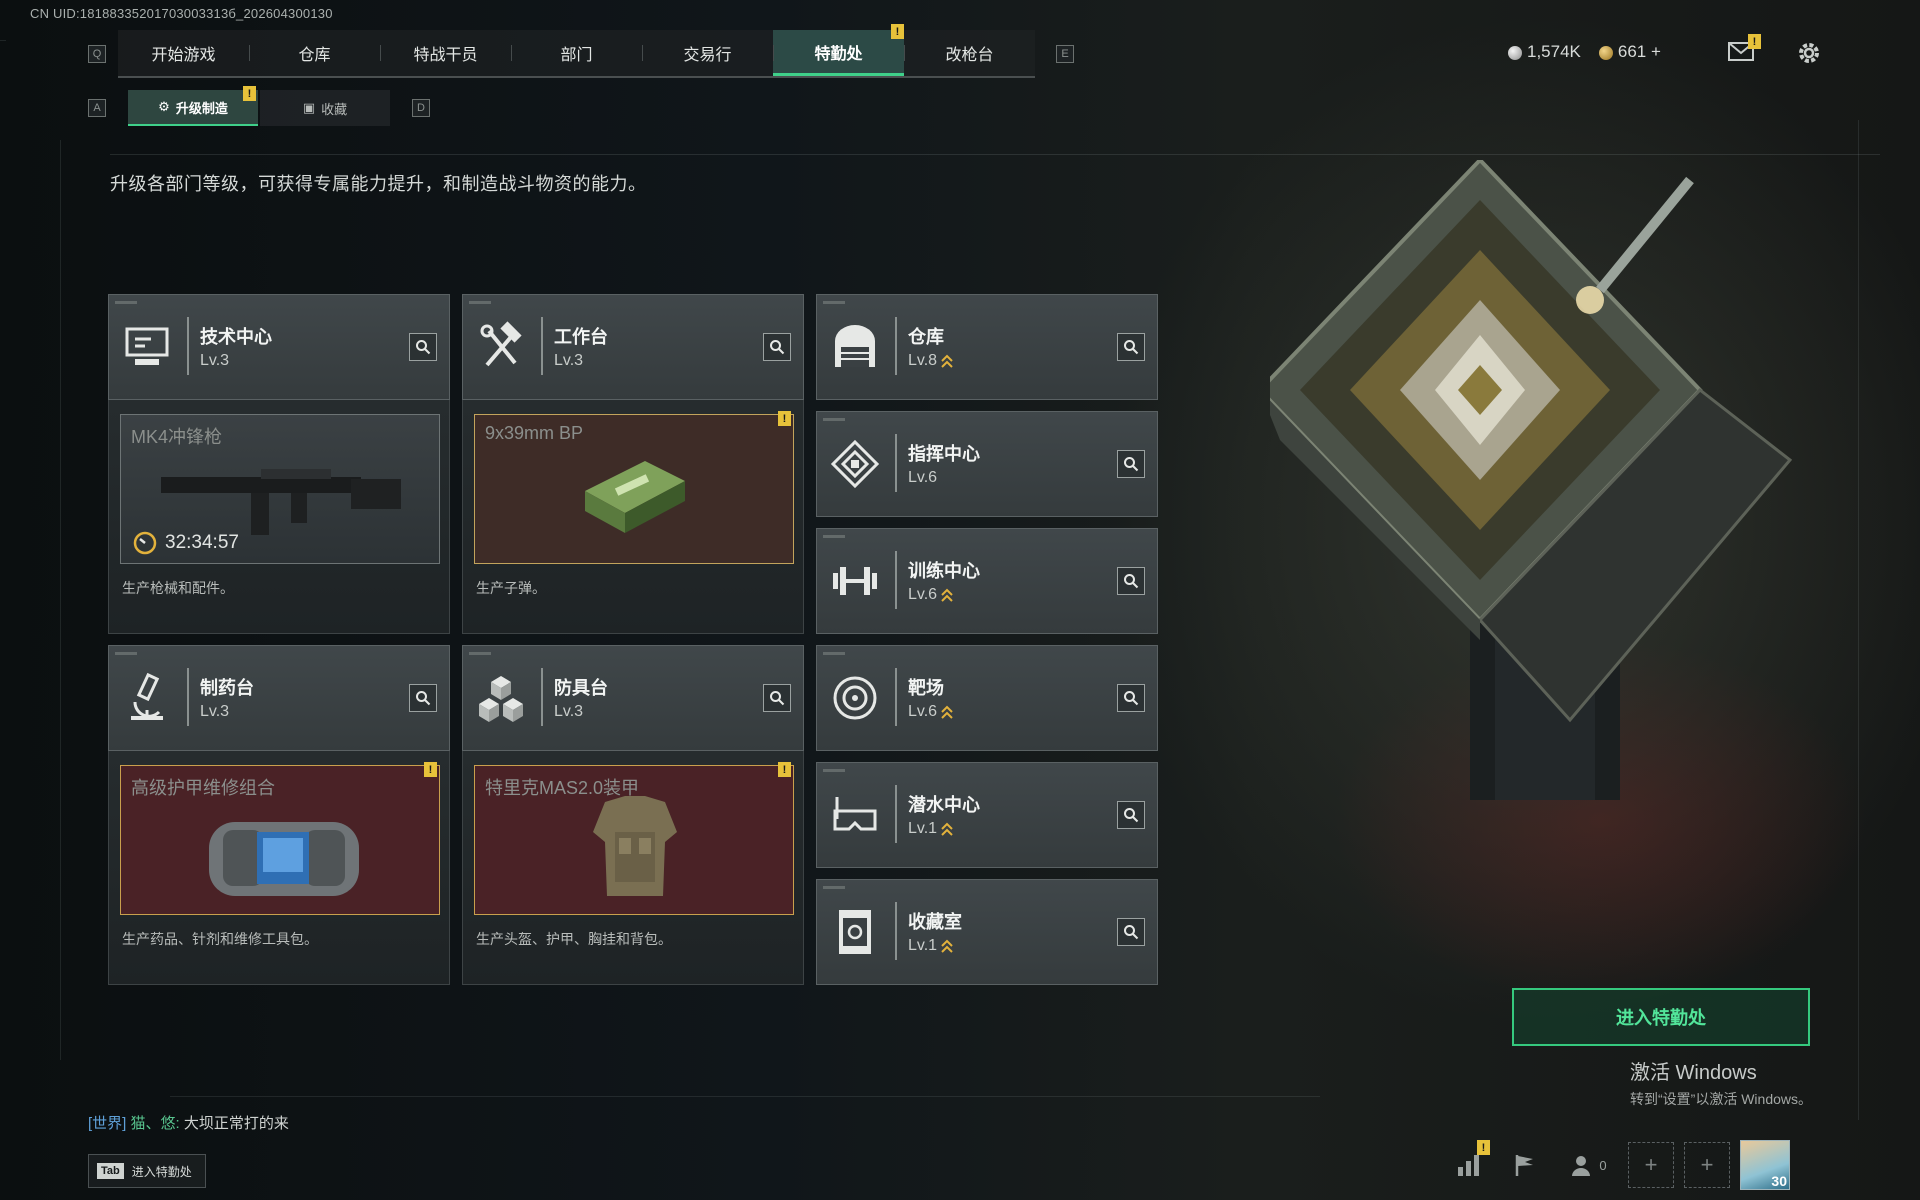  What do you see at coordinates (1588, 1165) in the screenshot?
I see `friends-button: 0` at bounding box center [1588, 1165].